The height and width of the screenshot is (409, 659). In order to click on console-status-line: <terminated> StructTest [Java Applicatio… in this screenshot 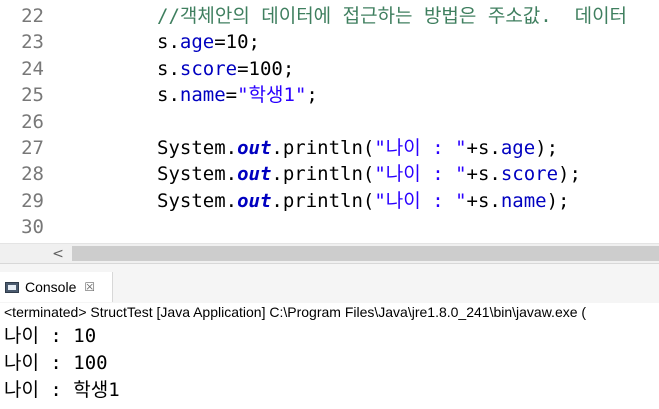, I will do `click(295, 312)`.